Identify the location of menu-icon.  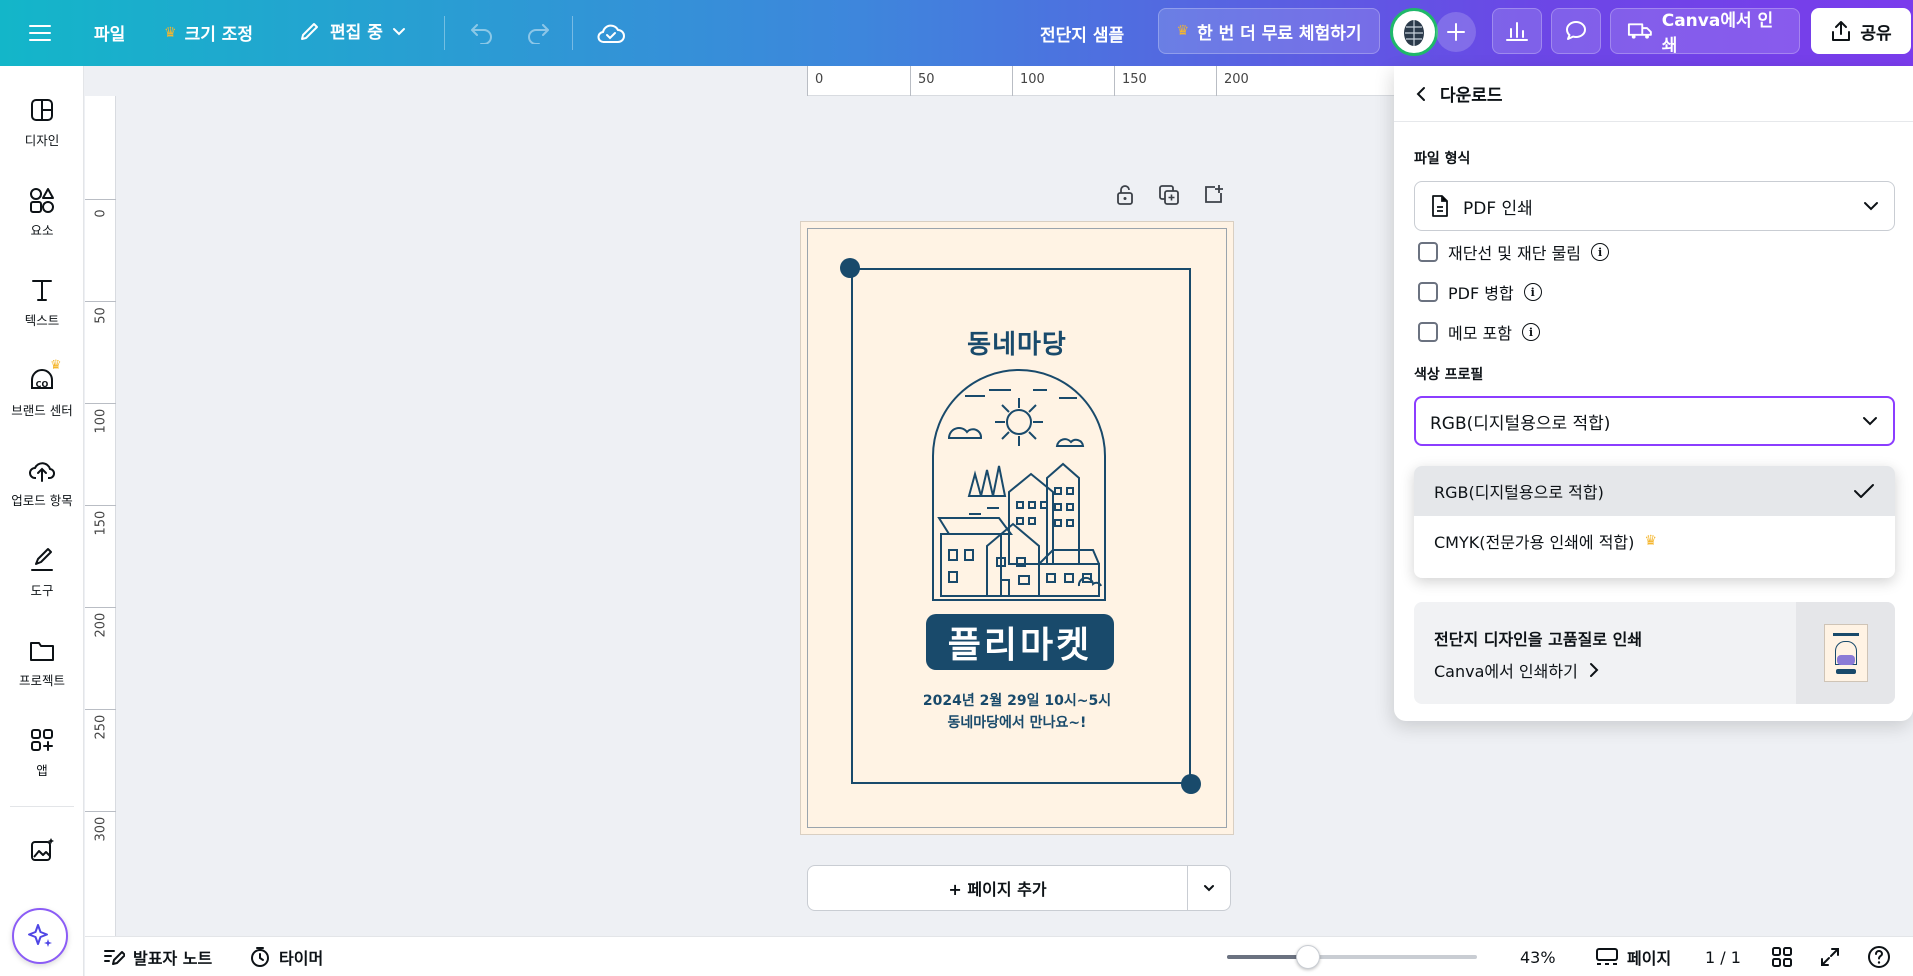
(40, 33).